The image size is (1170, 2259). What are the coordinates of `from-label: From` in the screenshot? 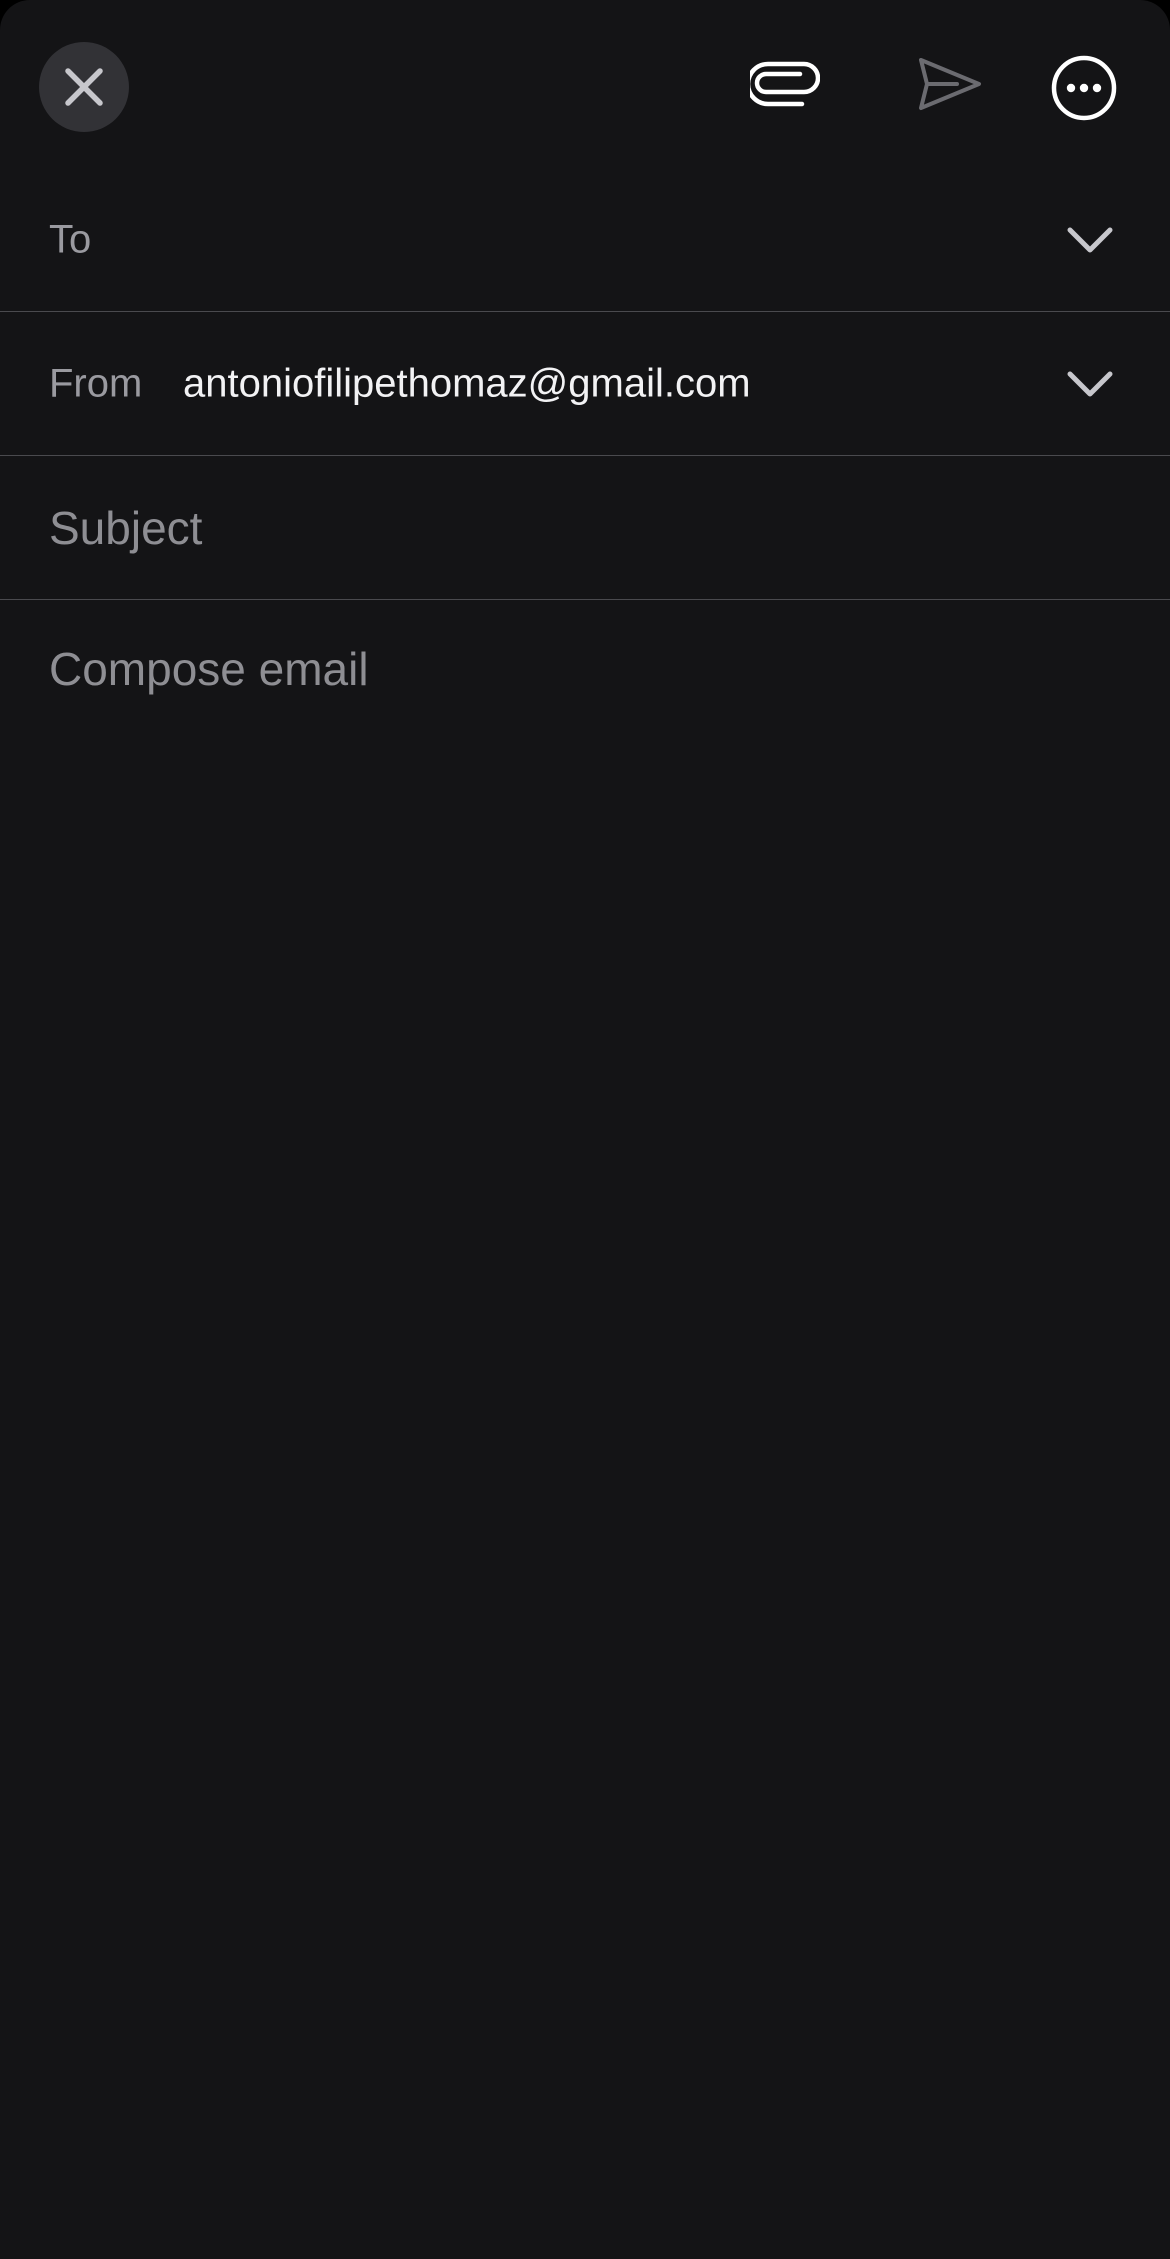 It's located at (96, 383).